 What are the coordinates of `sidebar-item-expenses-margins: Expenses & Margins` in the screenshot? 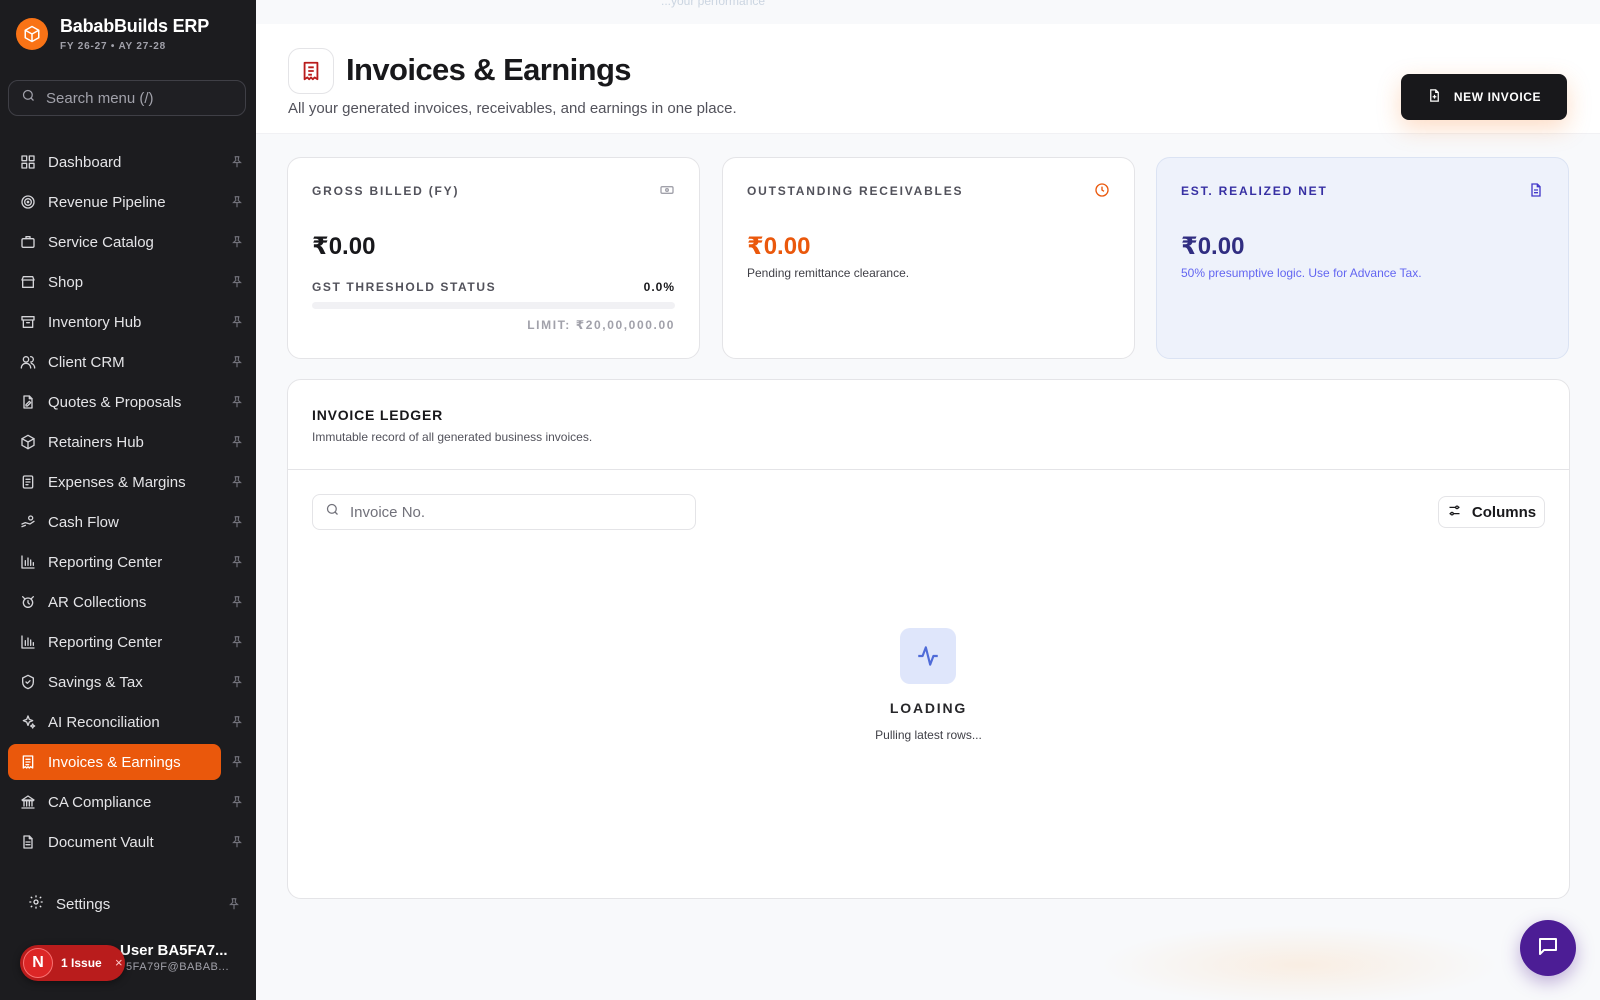 It's located at (128, 482).